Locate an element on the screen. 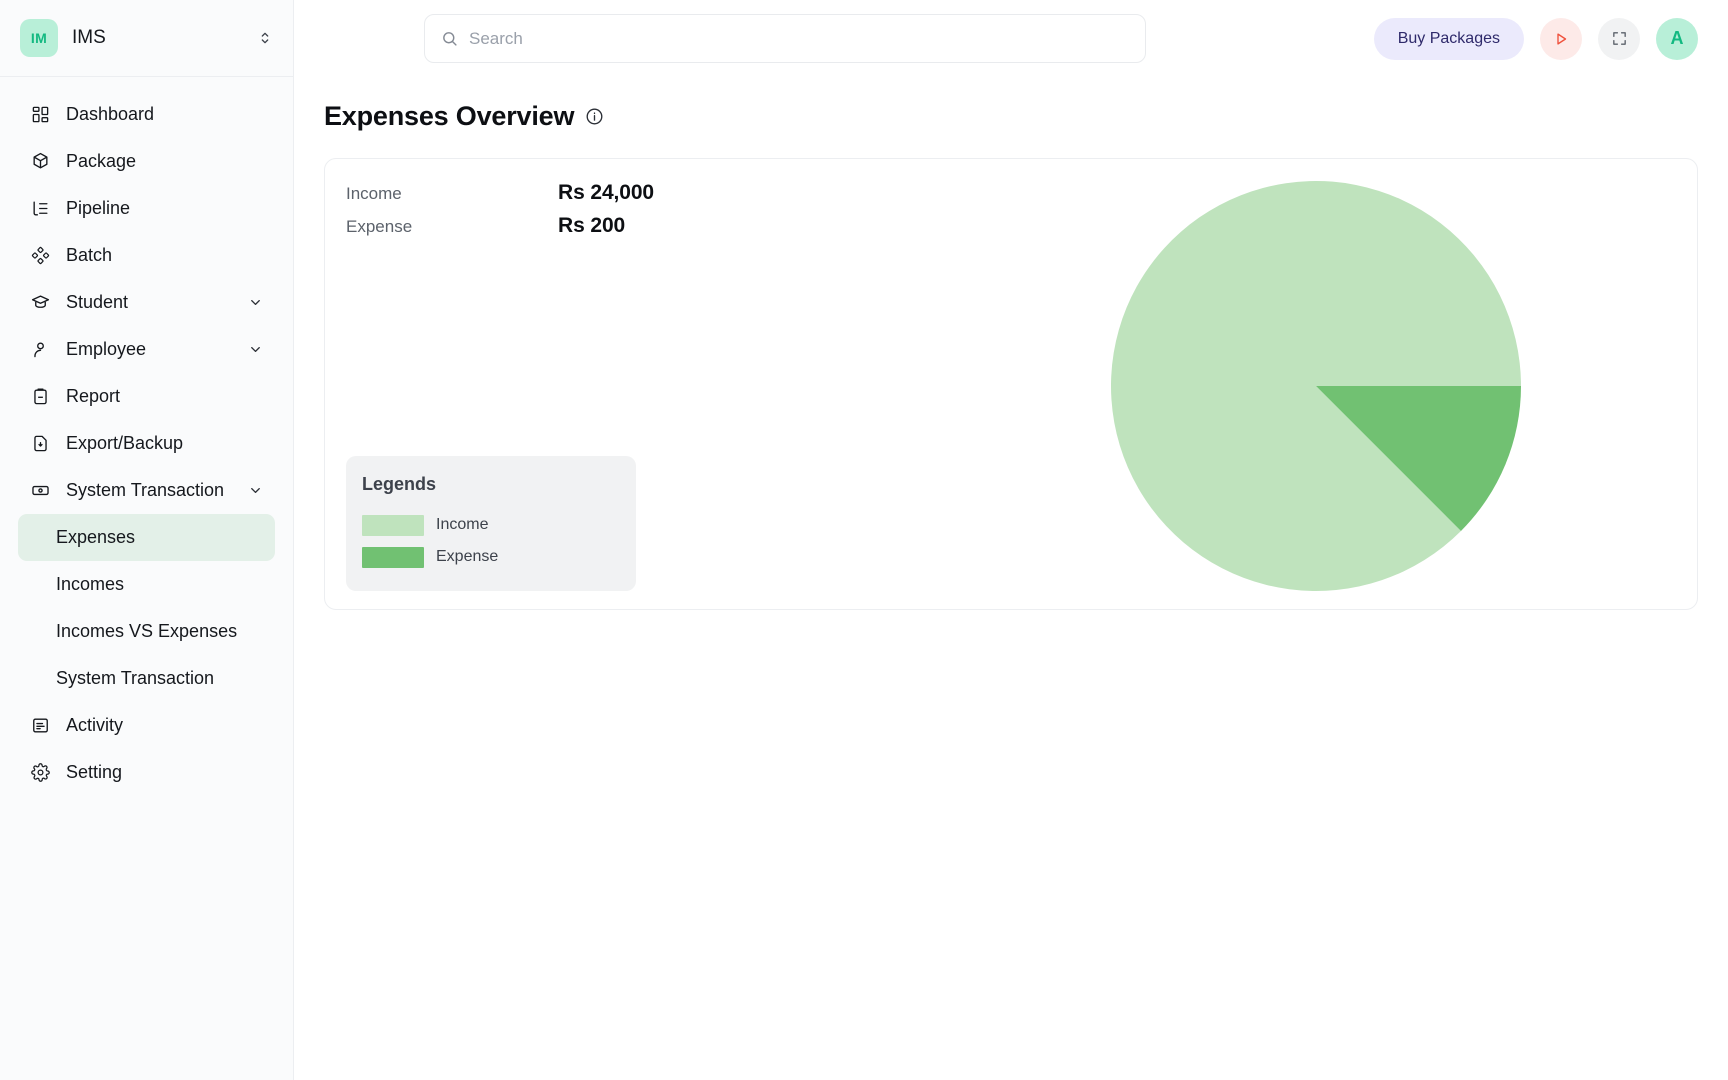 The image size is (1728, 1080). sidebar-item-label: Dashboard is located at coordinates (110, 114).